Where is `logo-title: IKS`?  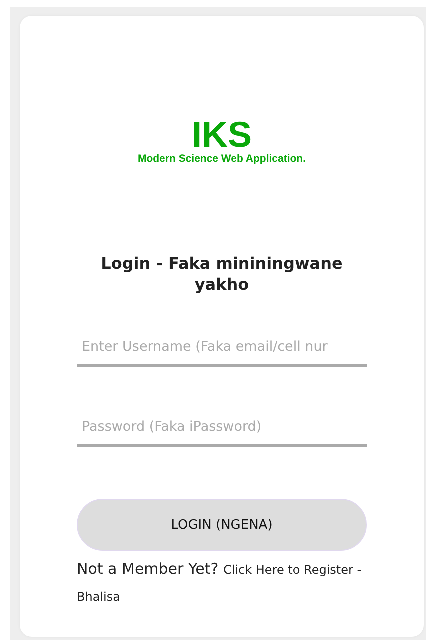 logo-title: IKS is located at coordinates (222, 135).